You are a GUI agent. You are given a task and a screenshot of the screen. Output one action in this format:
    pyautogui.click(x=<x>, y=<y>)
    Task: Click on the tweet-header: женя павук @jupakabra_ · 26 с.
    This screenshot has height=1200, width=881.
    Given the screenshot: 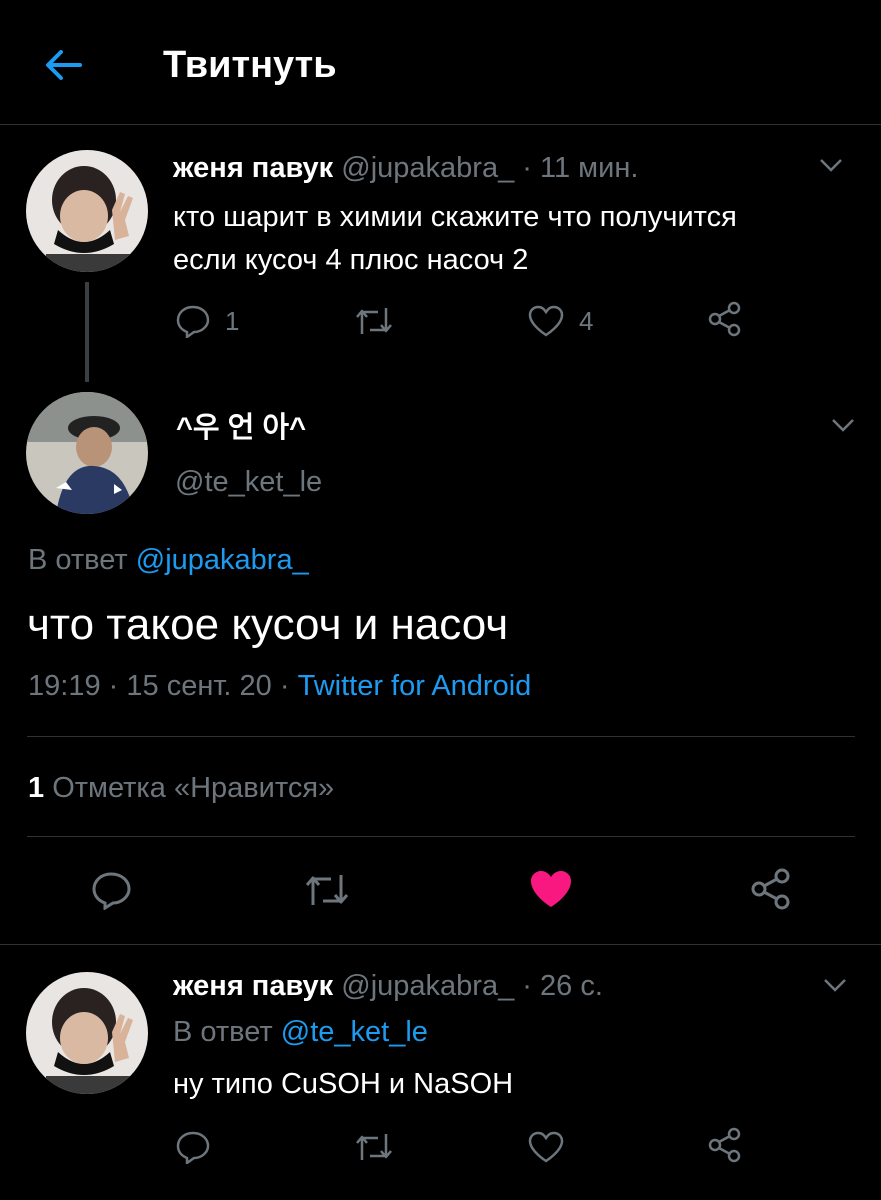 What is the action you would take?
    pyautogui.click(x=388, y=986)
    